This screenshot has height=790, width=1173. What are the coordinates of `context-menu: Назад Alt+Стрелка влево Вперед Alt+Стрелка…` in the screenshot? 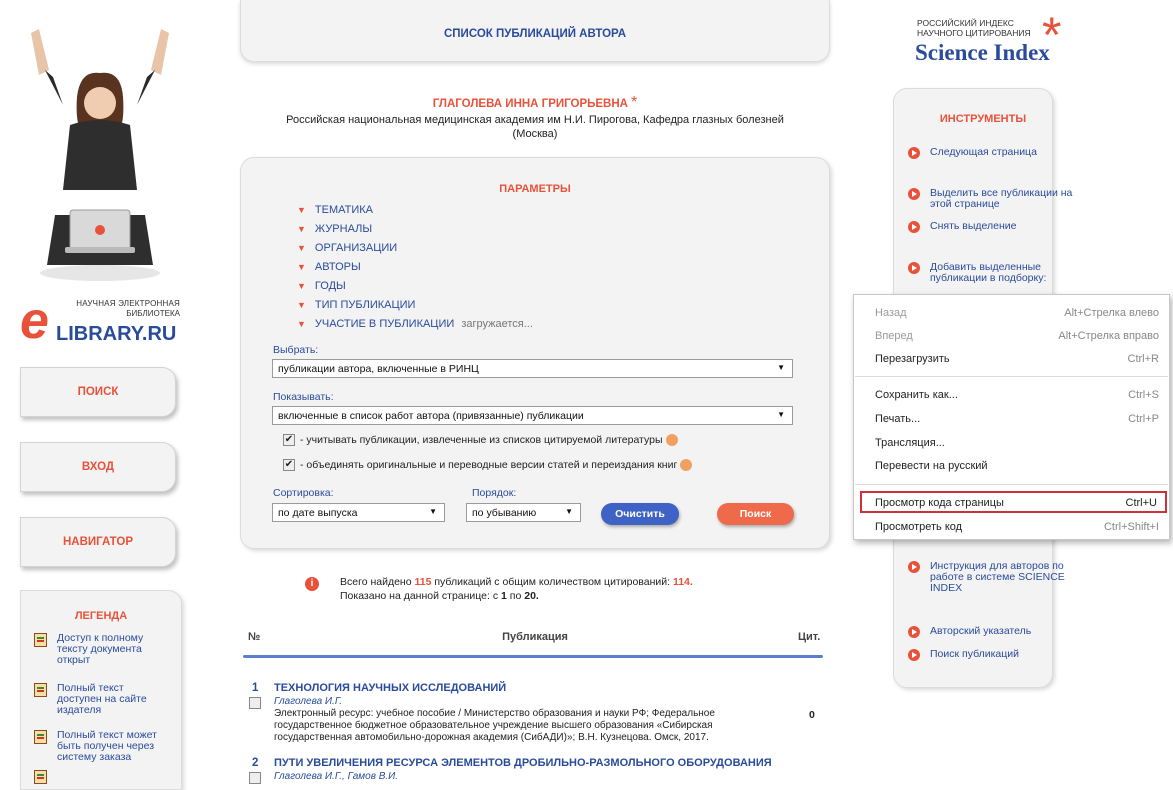 It's located at (1011, 417).